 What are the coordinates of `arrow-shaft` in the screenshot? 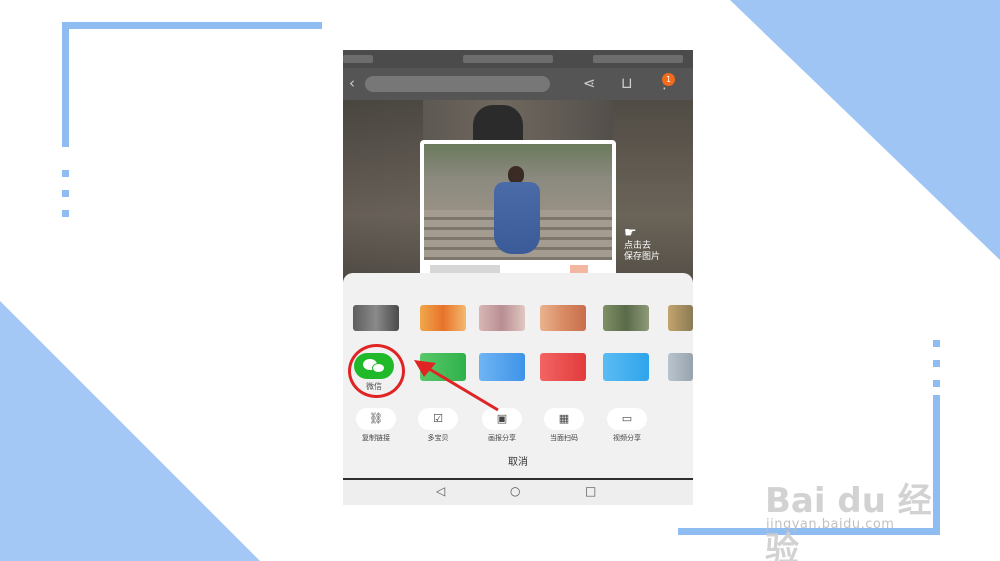 It's located at (462, 388).